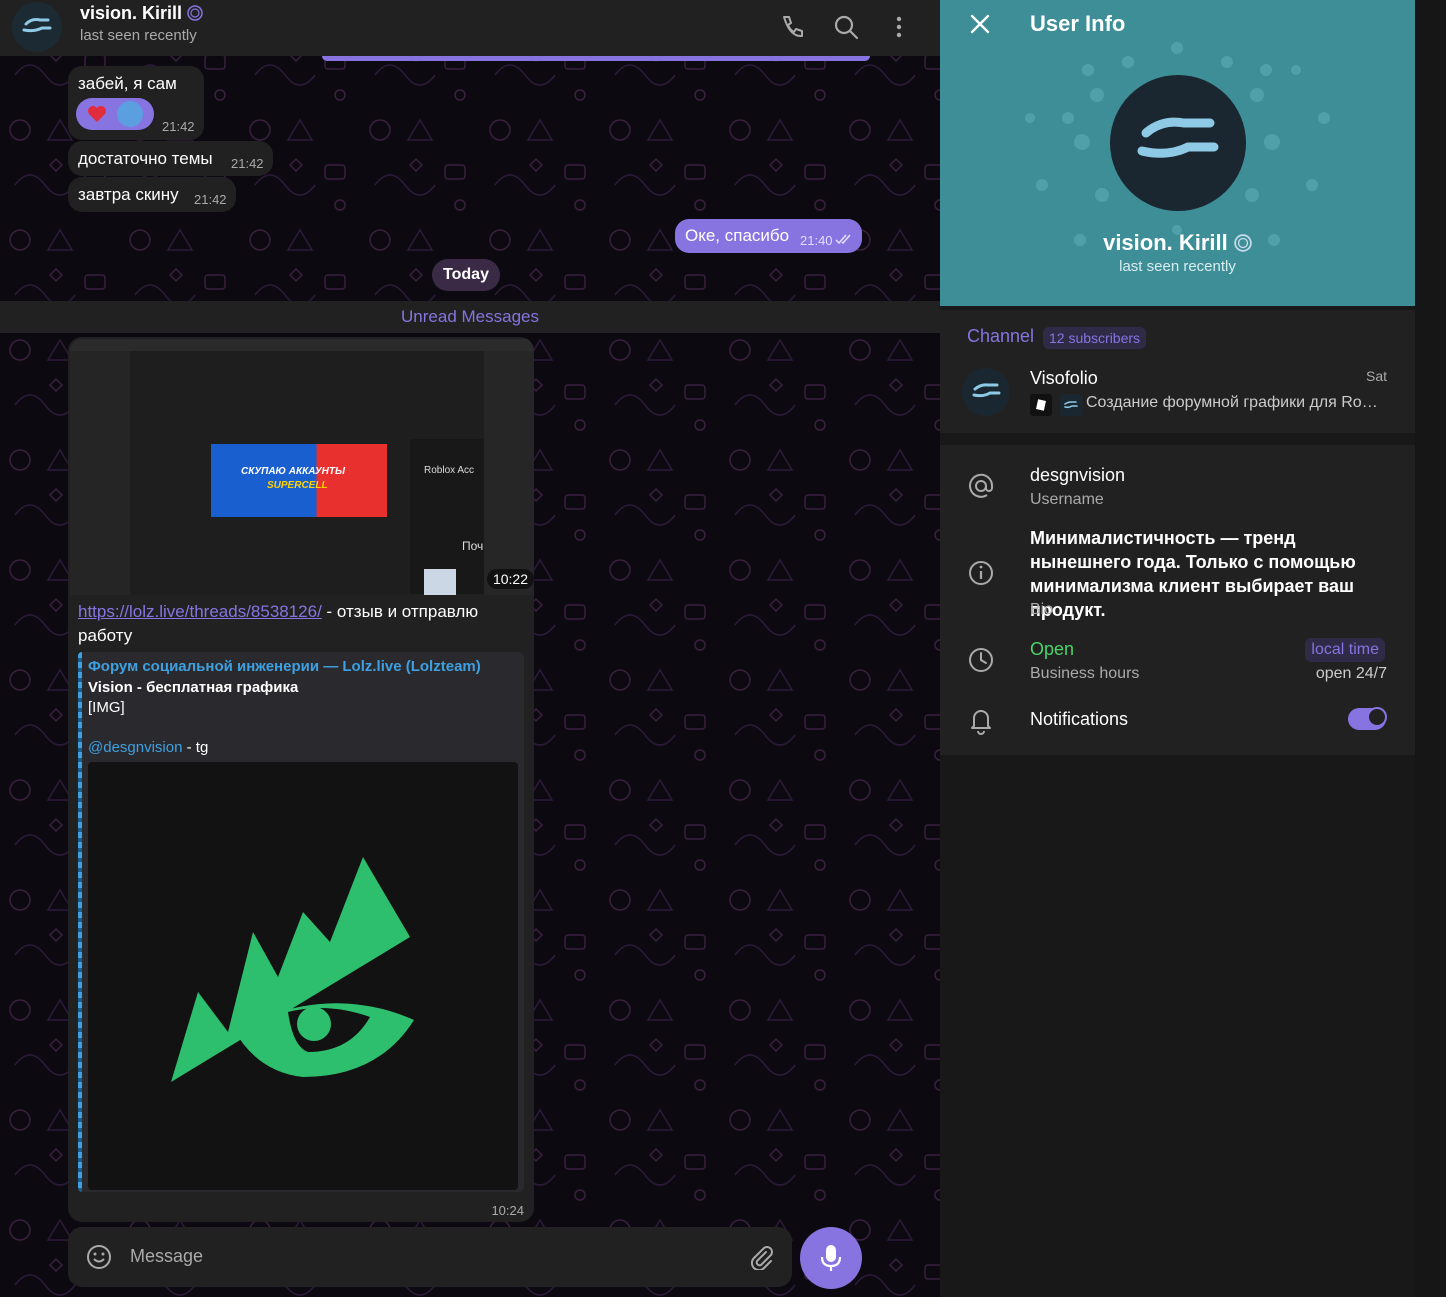  I want to click on chat-header: vision. Kirill last seen recently, so click(470, 28).